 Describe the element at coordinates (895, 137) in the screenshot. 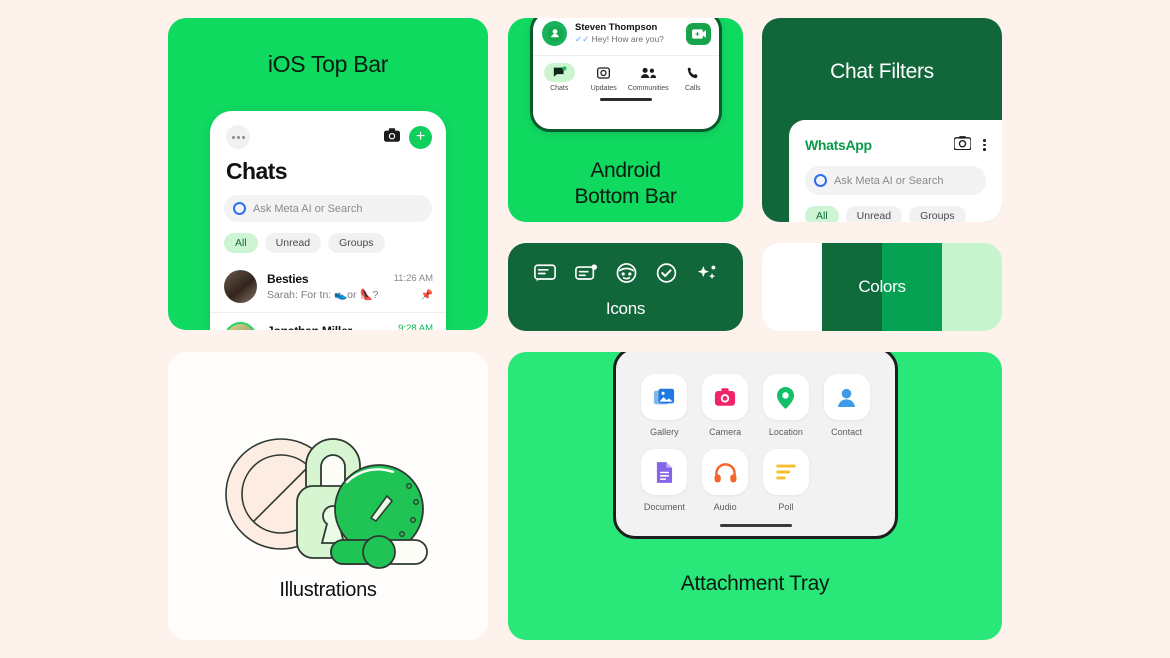

I see `app-header: WhatsApp` at that location.